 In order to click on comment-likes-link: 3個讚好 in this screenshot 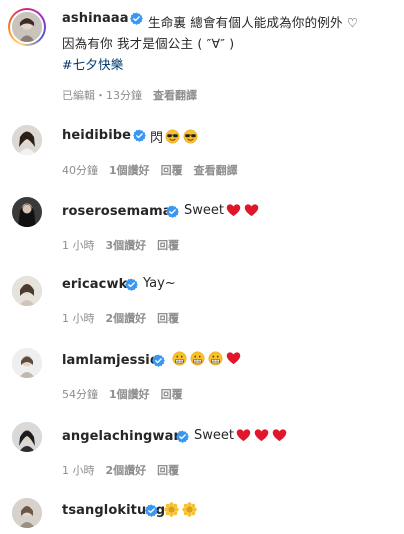, I will do `click(126, 245)`.